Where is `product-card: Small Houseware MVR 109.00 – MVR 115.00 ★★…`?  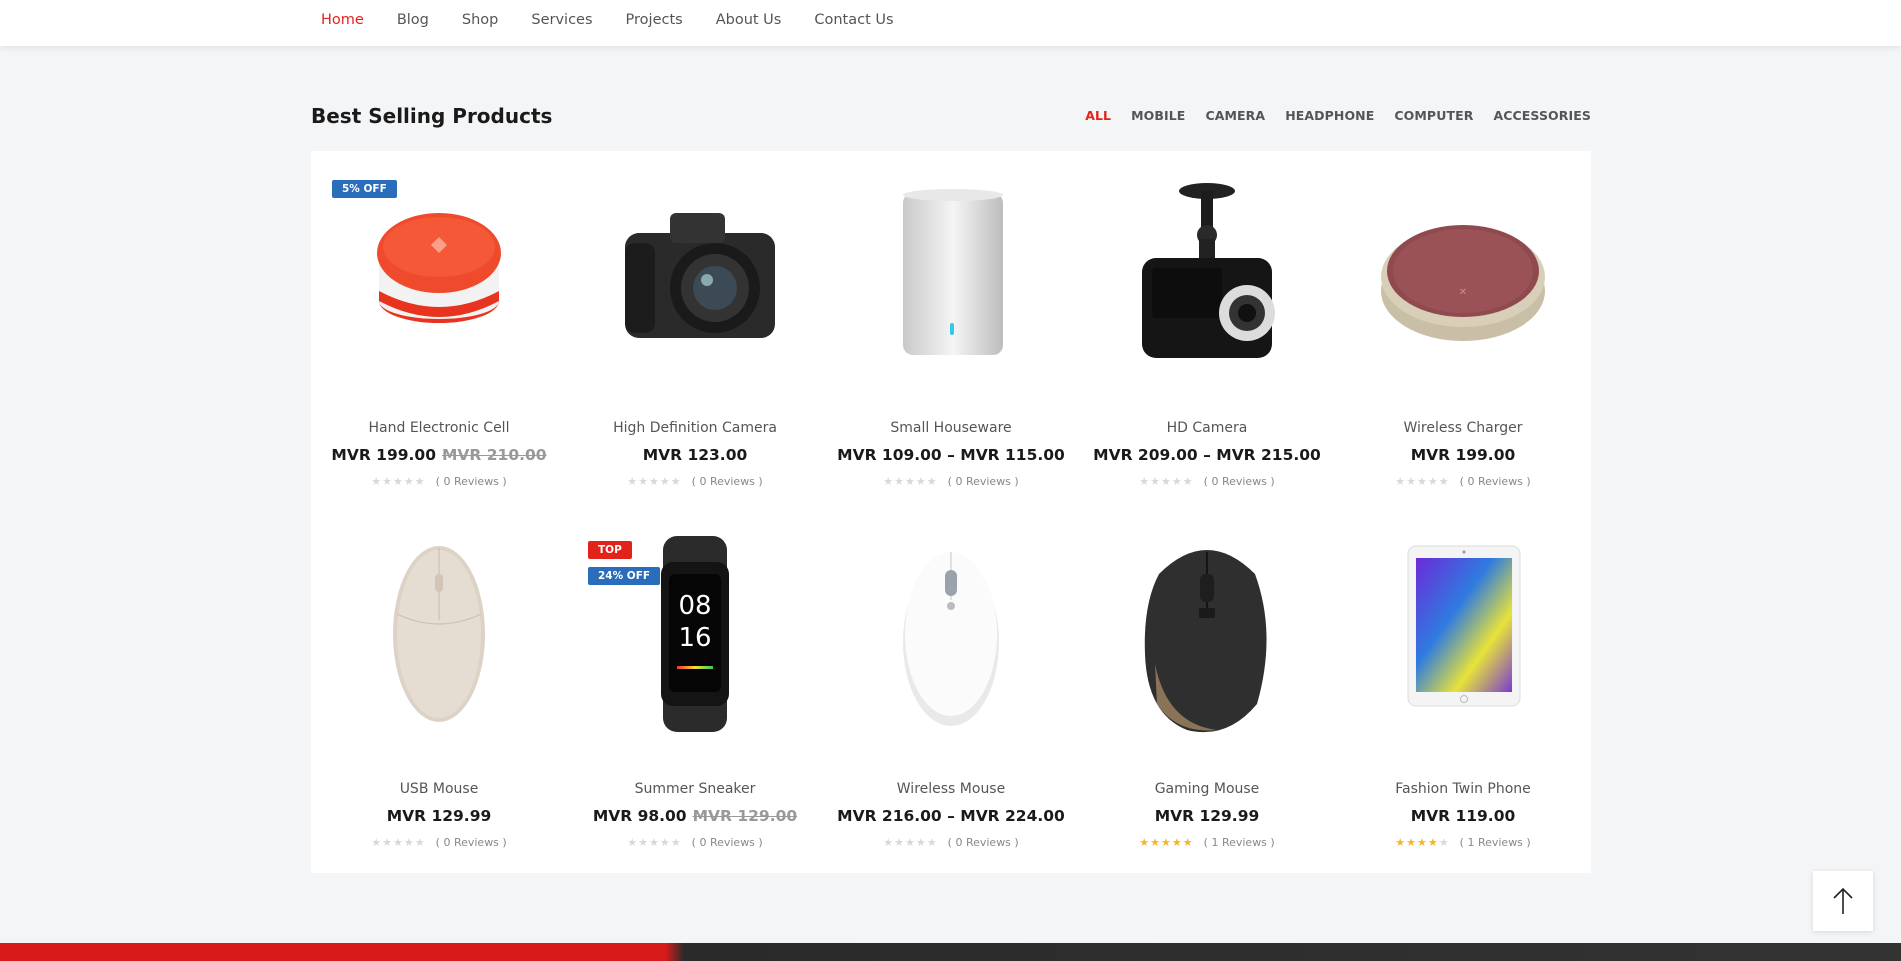
product-card: Small Houseware MVR 109.00 – MVR 115.00 ★★… is located at coordinates (951, 331).